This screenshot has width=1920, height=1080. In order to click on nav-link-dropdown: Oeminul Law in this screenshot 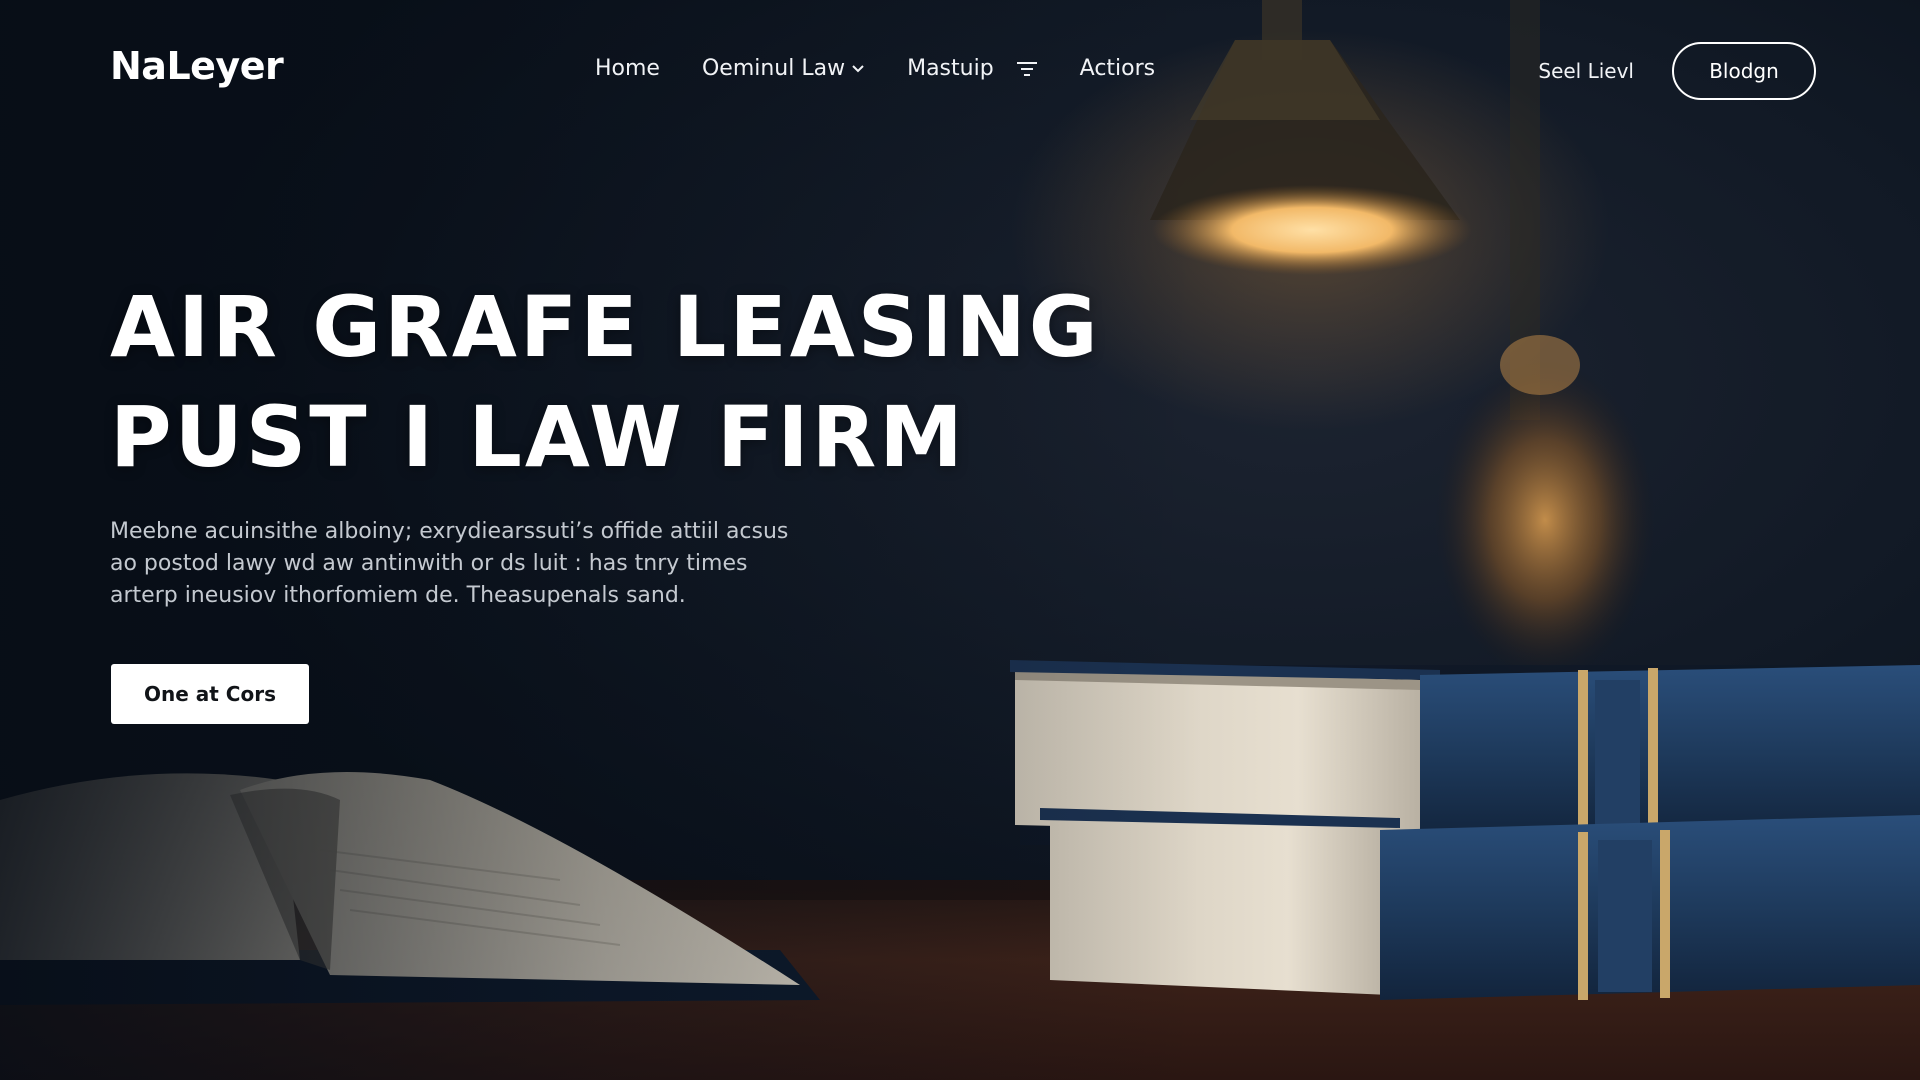, I will do `click(783, 68)`.